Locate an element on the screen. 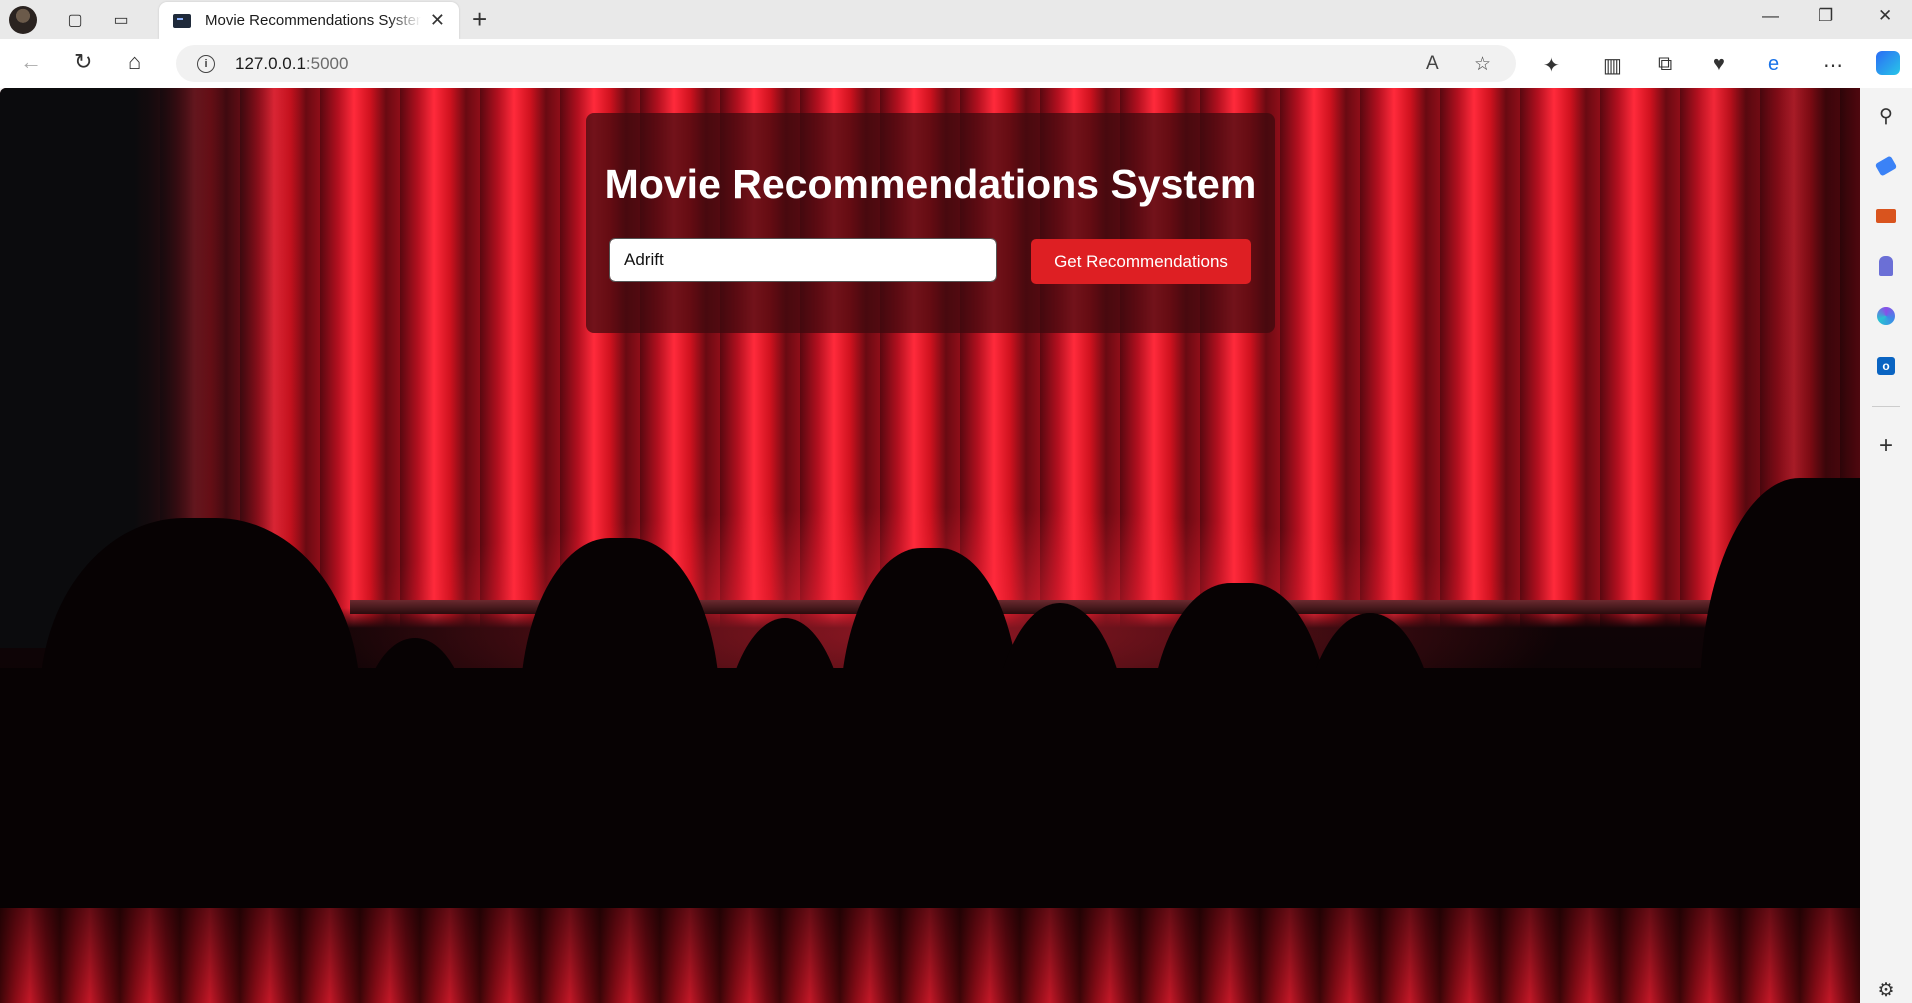 The image size is (1912, 1003). terminal-favicon-icon is located at coordinates (182, 20).